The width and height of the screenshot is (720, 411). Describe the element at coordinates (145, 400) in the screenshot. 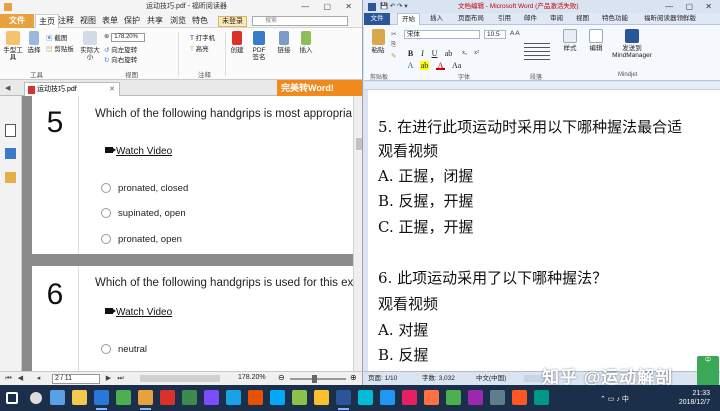

I see `foxit-taskbar-icon` at that location.